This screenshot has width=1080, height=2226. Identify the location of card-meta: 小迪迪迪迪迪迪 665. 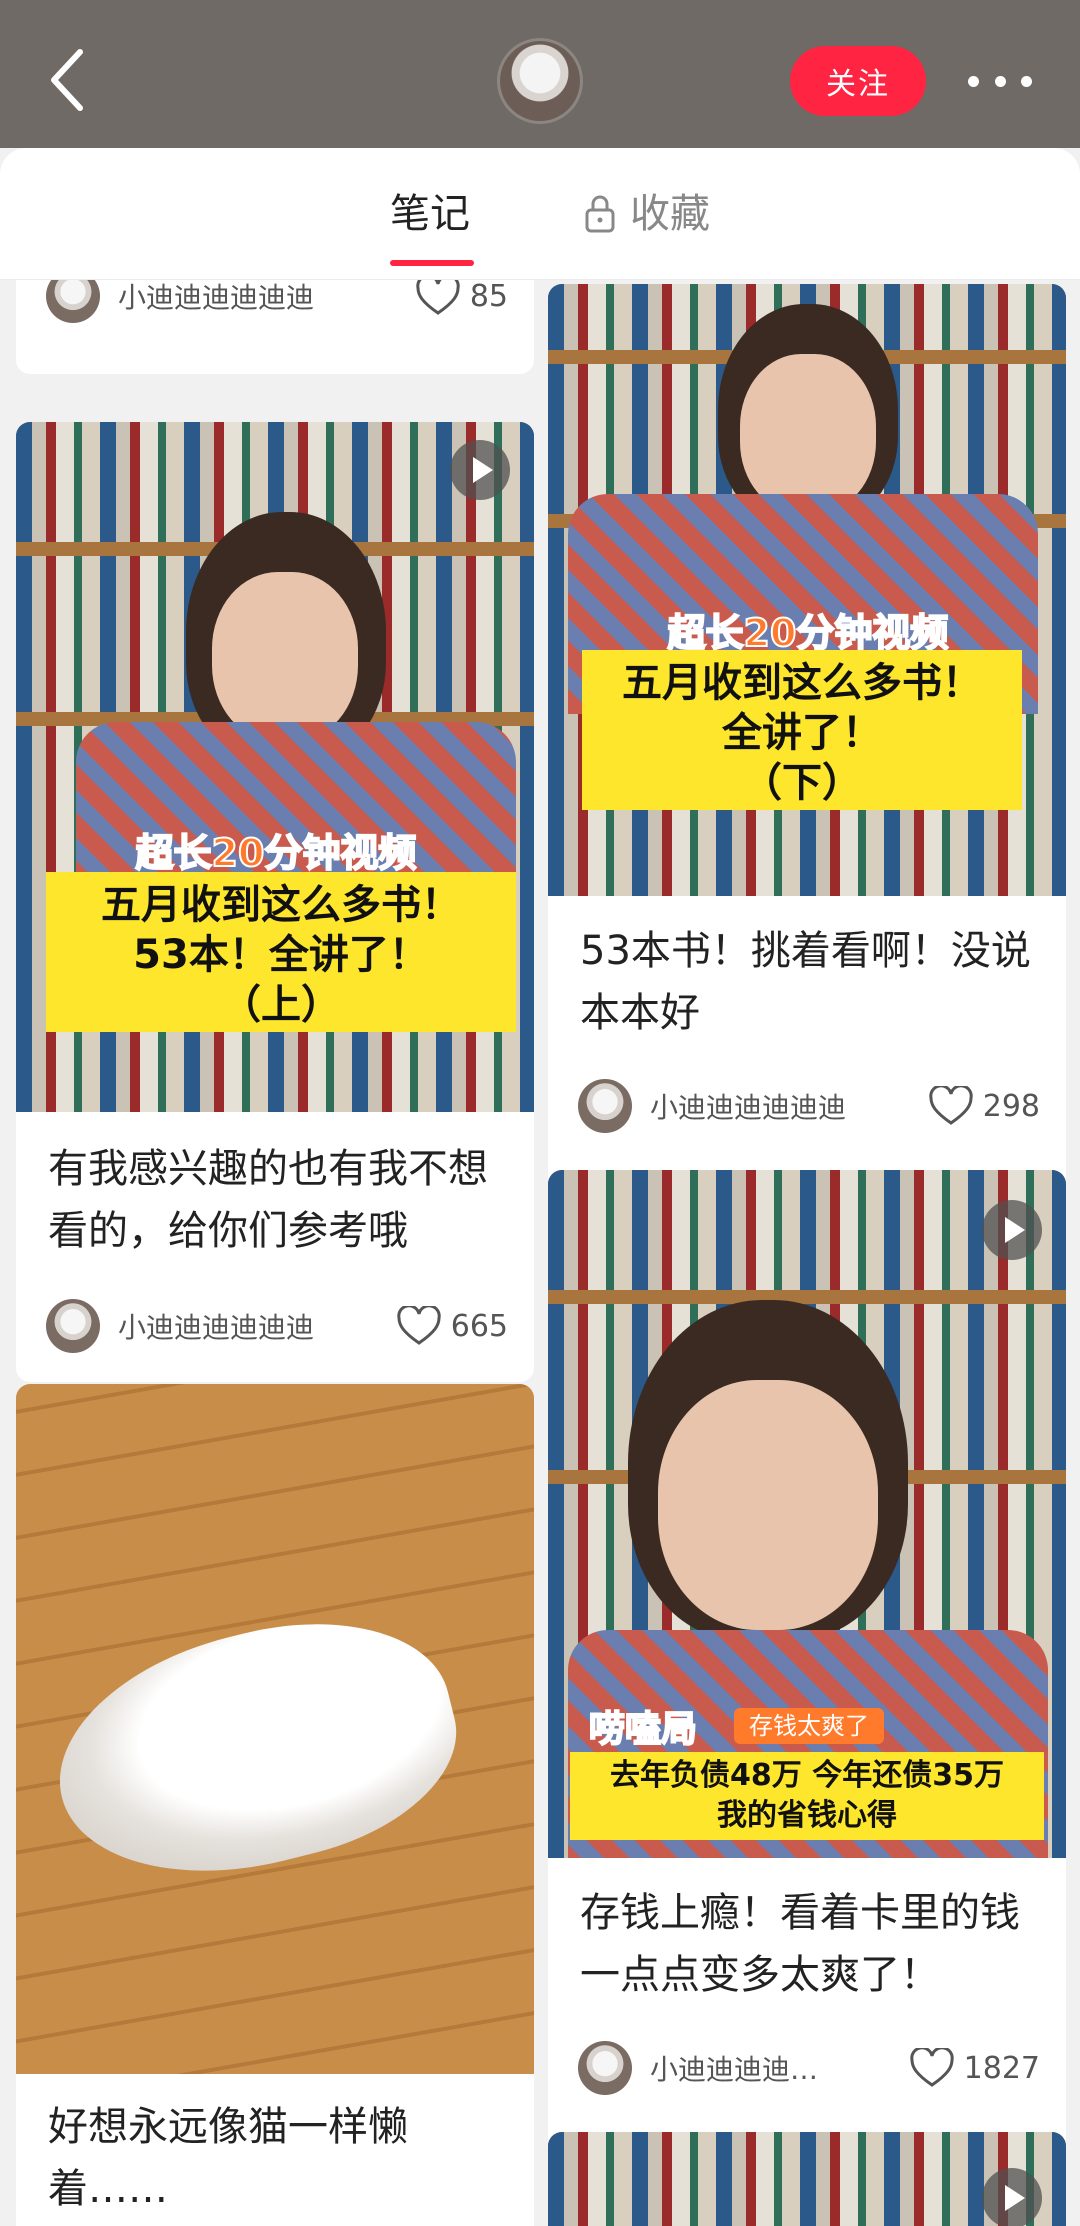
(277, 1326).